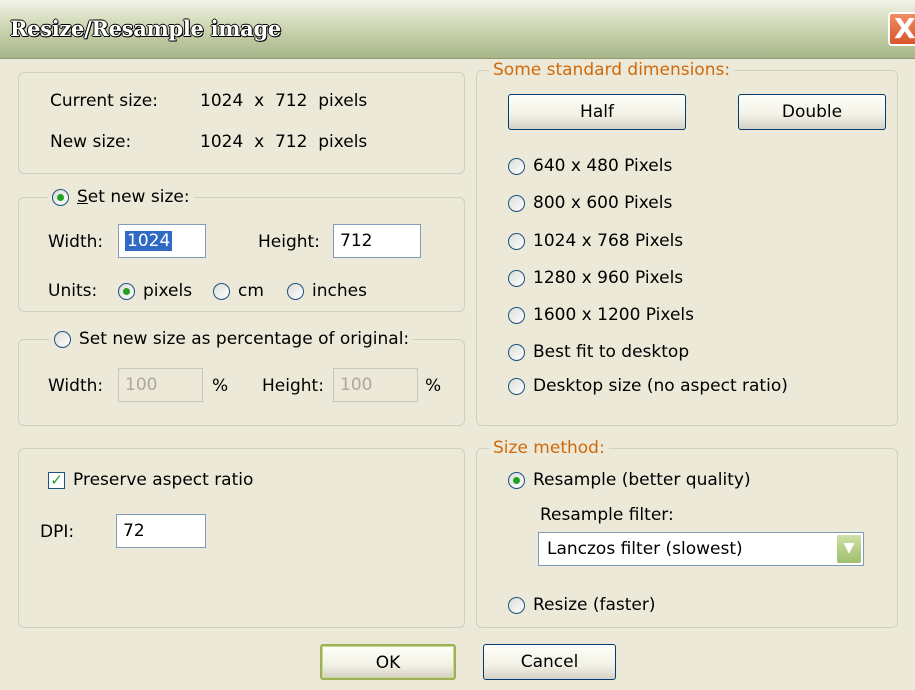  I want to click on dpi-input: 72, so click(161, 531).